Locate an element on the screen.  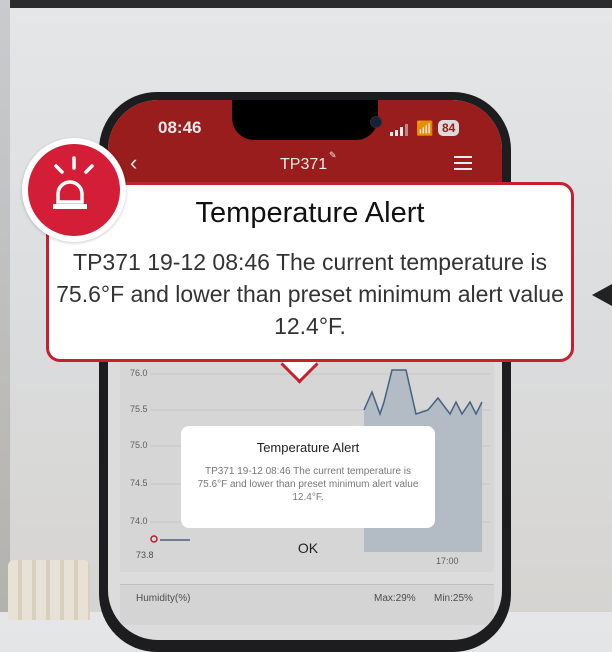
siren-icon is located at coordinates (70, 194).